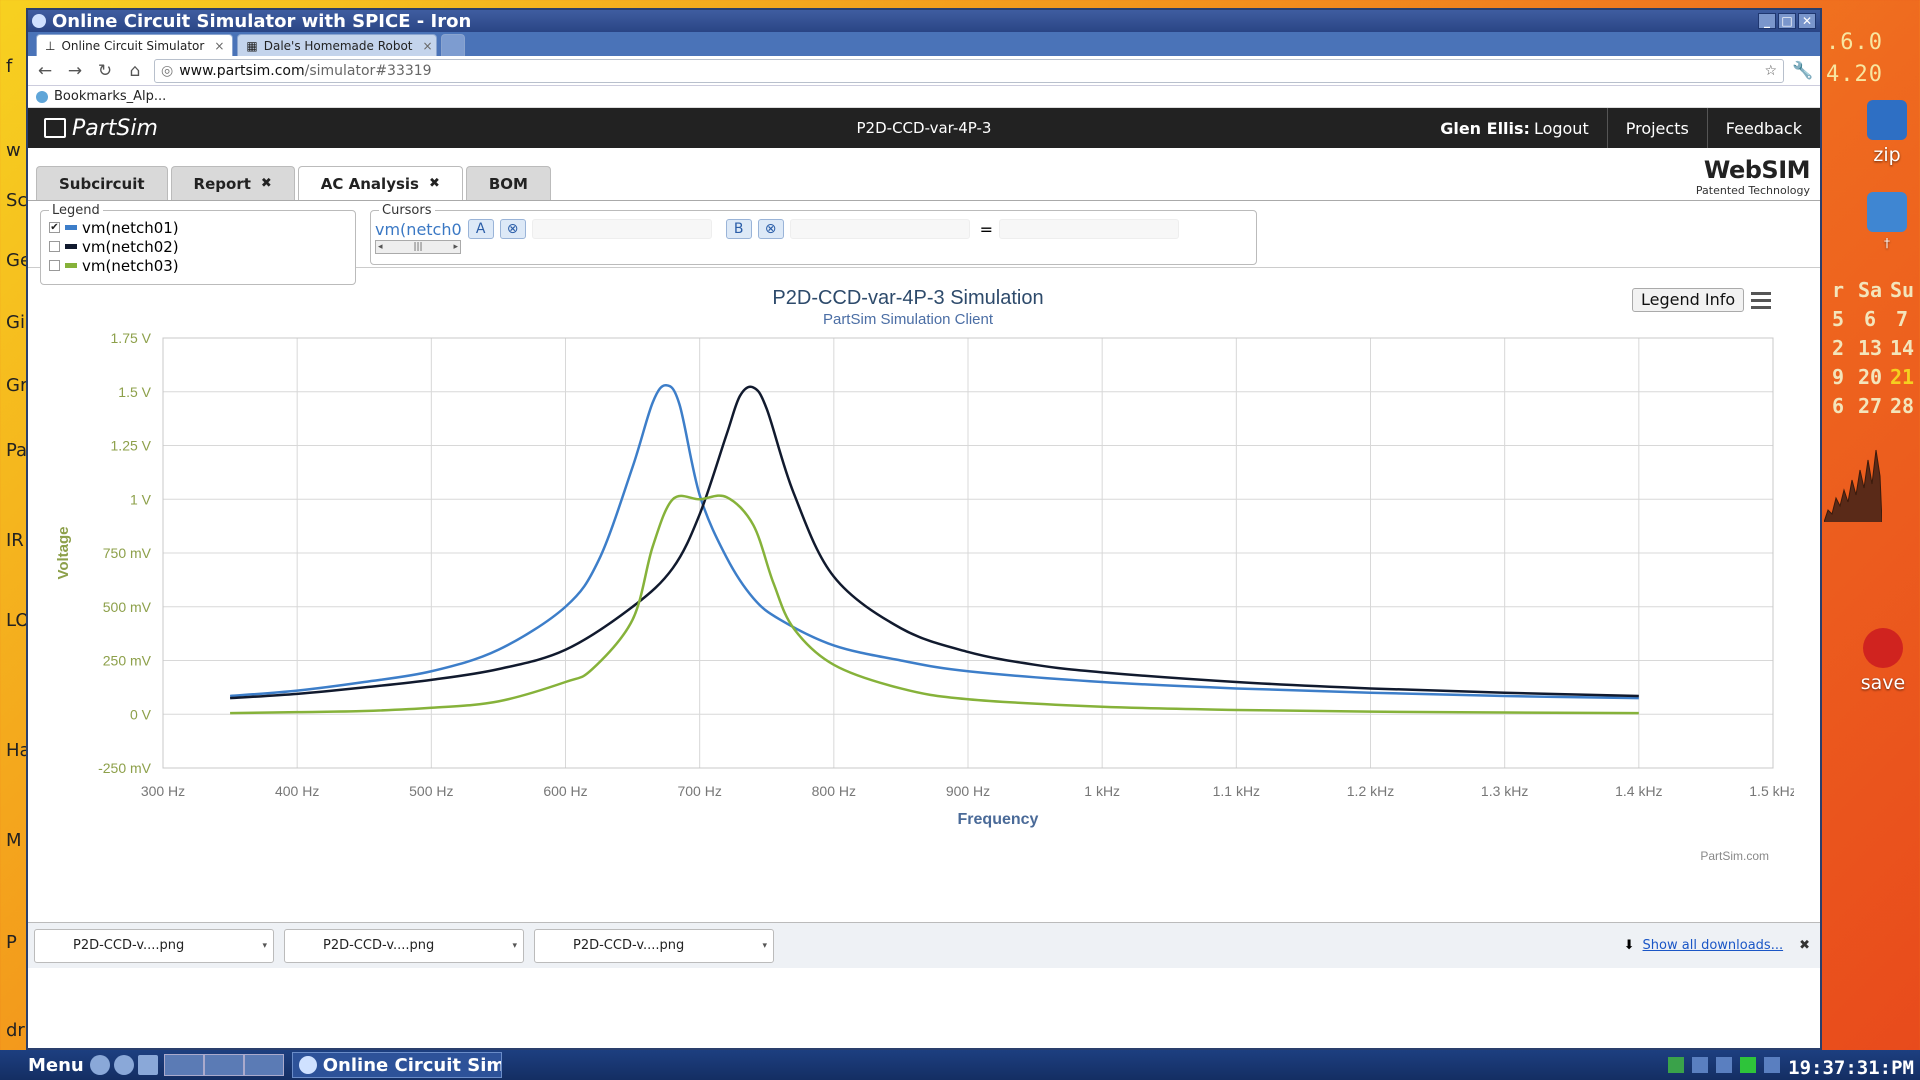 This screenshot has width=1920, height=1080. What do you see at coordinates (1700, 1065) in the screenshot?
I see `clipboard-icon` at bounding box center [1700, 1065].